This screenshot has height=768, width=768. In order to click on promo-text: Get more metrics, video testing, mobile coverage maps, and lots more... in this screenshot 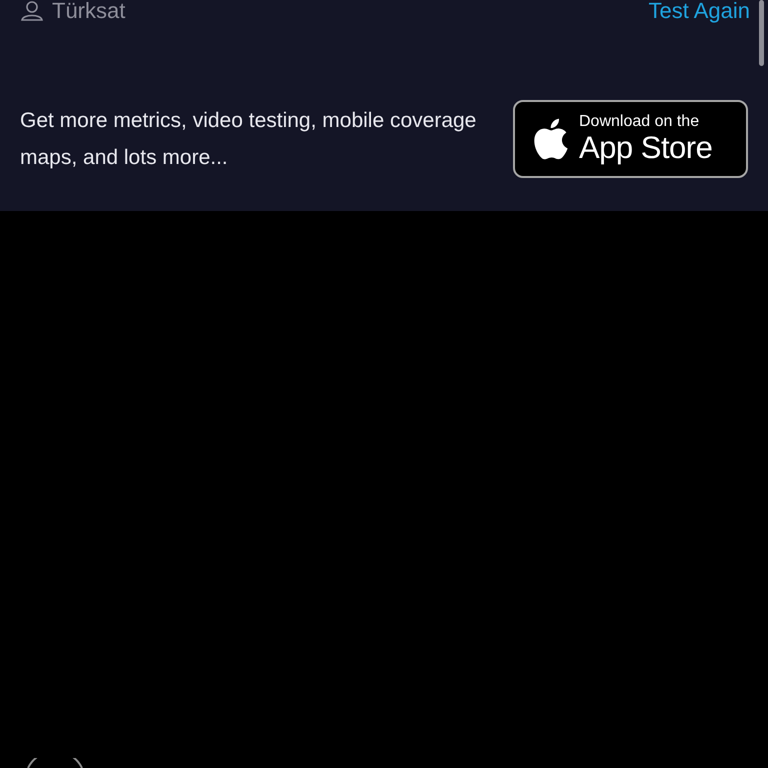, I will do `click(249, 139)`.